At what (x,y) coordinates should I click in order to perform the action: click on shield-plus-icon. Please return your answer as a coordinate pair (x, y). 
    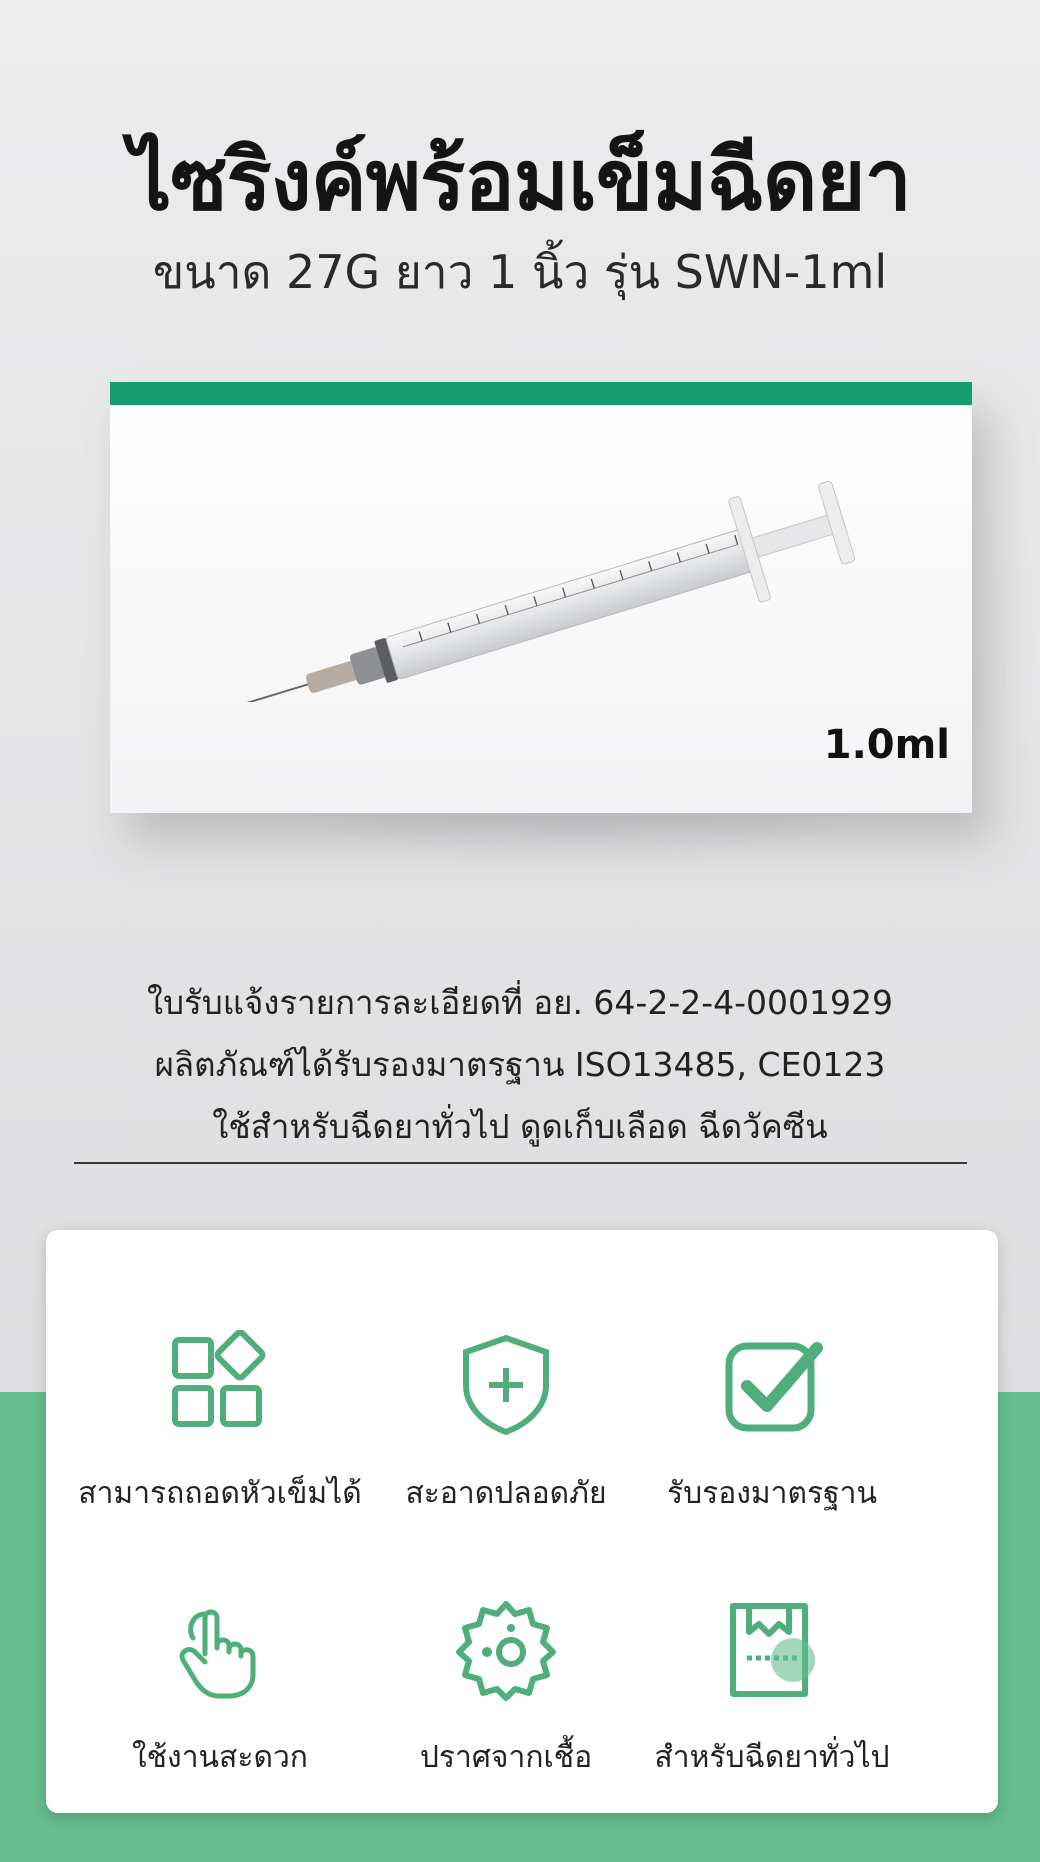
    Looking at the image, I should click on (506, 1385).